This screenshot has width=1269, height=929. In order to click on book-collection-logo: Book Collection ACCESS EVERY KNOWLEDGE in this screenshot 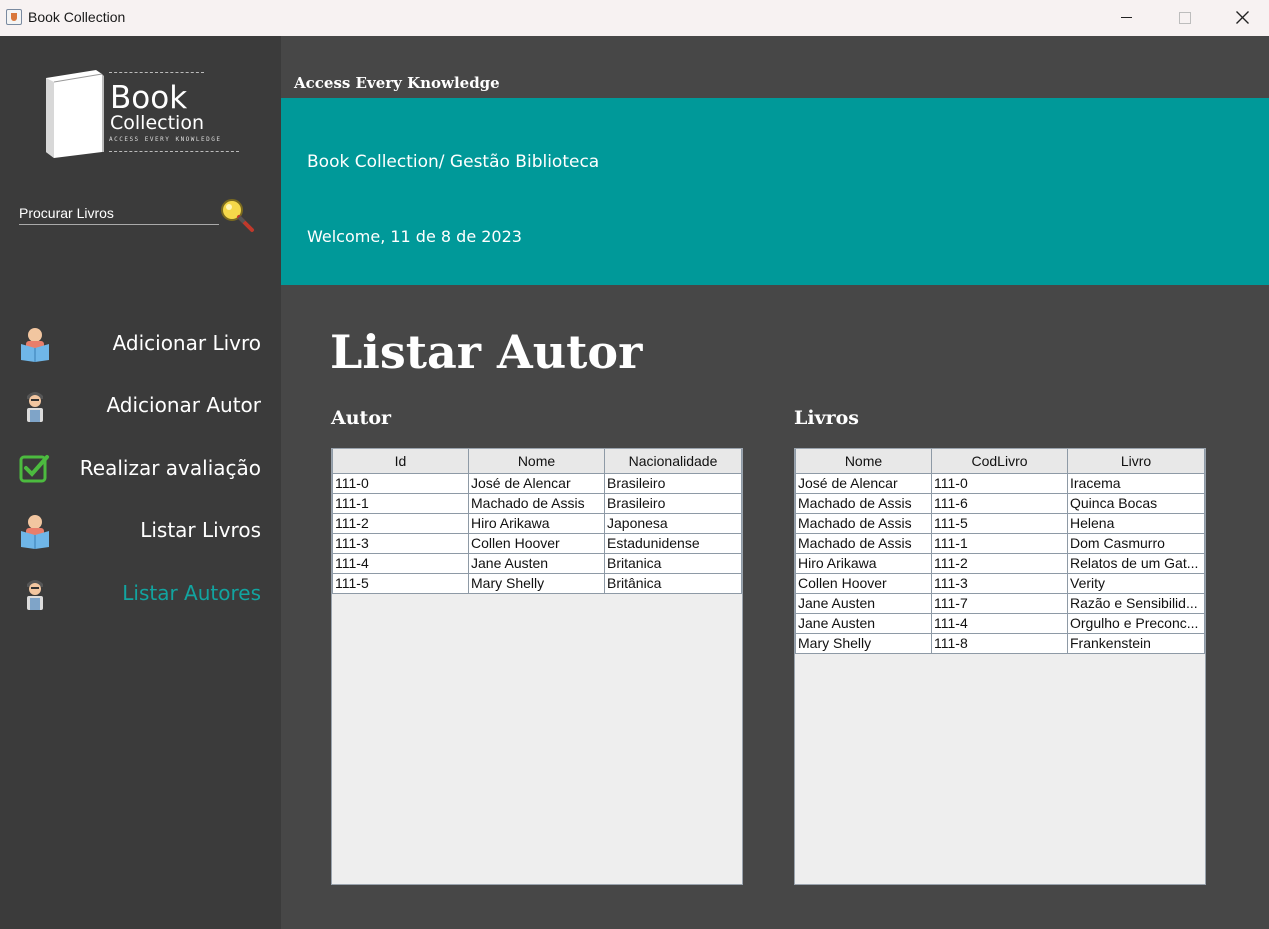, I will do `click(145, 113)`.